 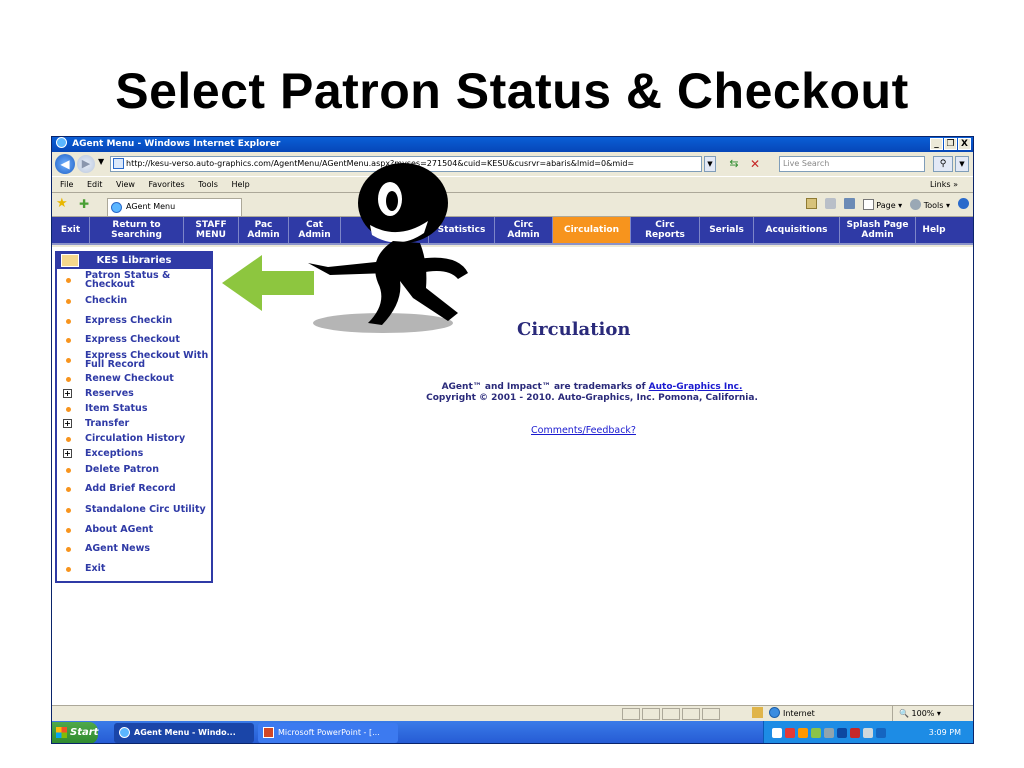 I want to click on restore-button: ❐, so click(x=950, y=144).